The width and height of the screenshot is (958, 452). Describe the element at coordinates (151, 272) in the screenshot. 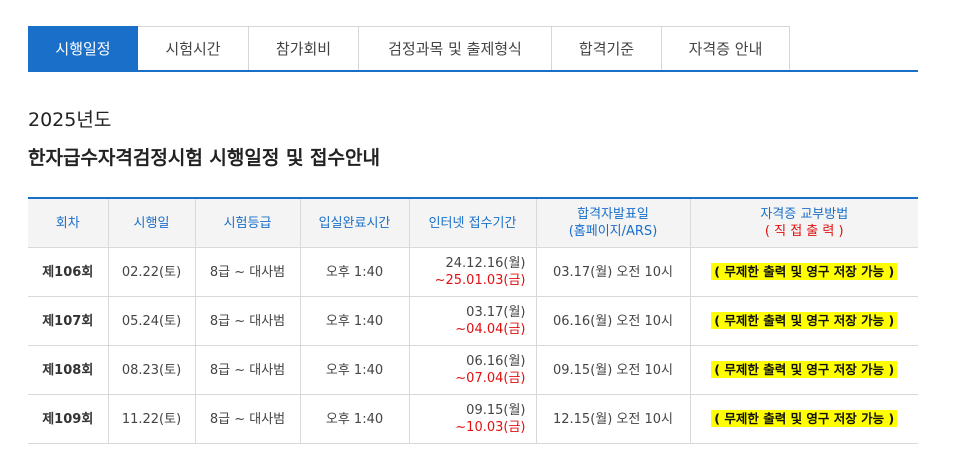

I see `cell-exam-date: 02.22(토)` at that location.